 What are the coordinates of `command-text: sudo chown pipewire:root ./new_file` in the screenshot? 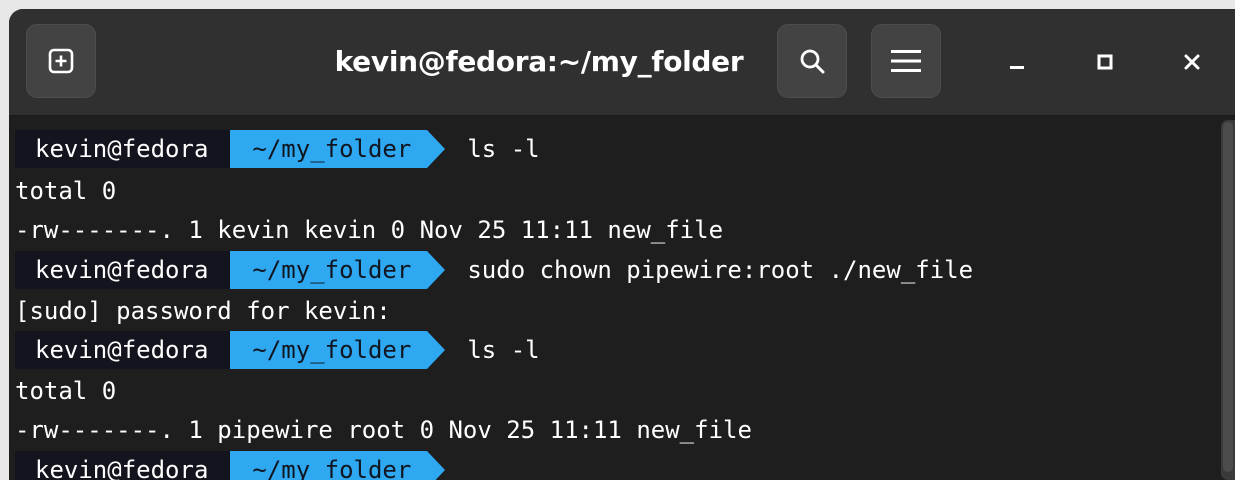 It's located at (720, 270).